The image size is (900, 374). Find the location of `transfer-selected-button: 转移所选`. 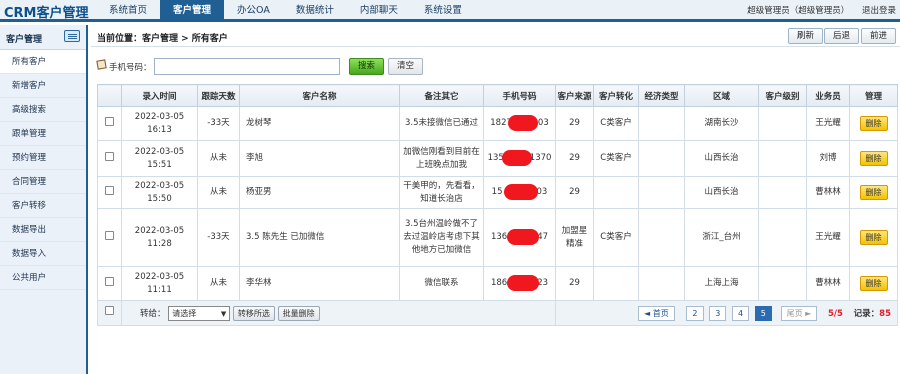

transfer-selected-button: 转移所选 is located at coordinates (253, 313).